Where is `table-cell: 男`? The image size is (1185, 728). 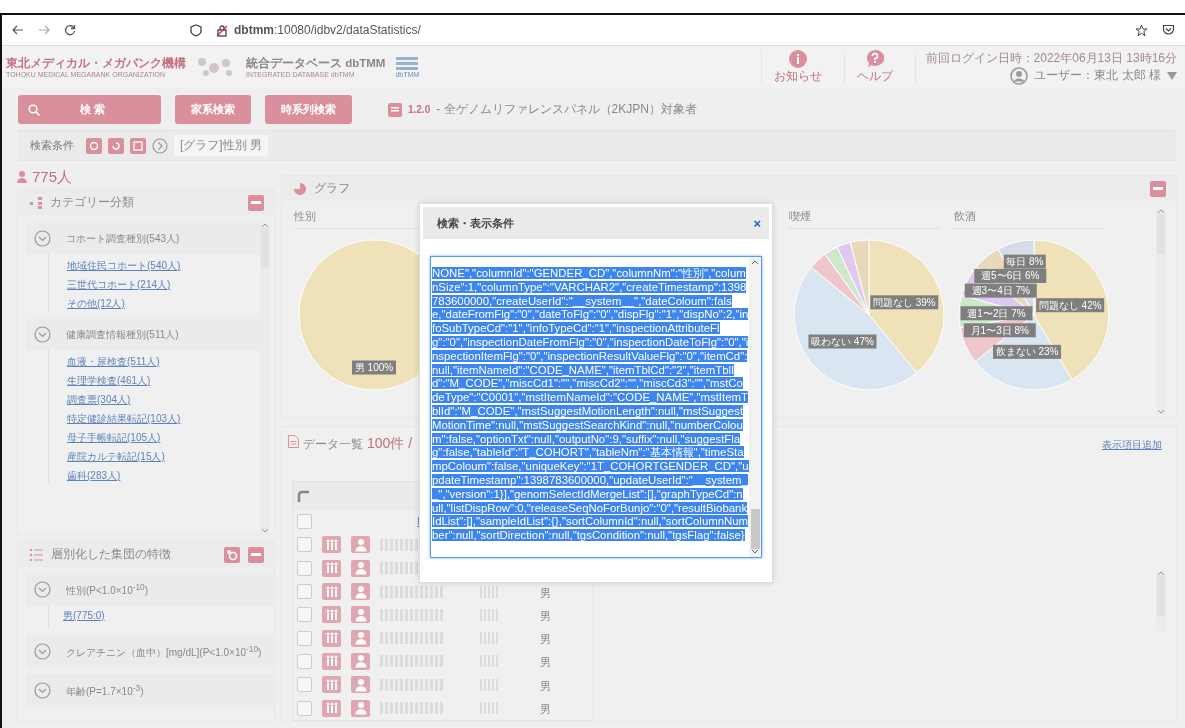 table-cell: 男 is located at coordinates (545, 662).